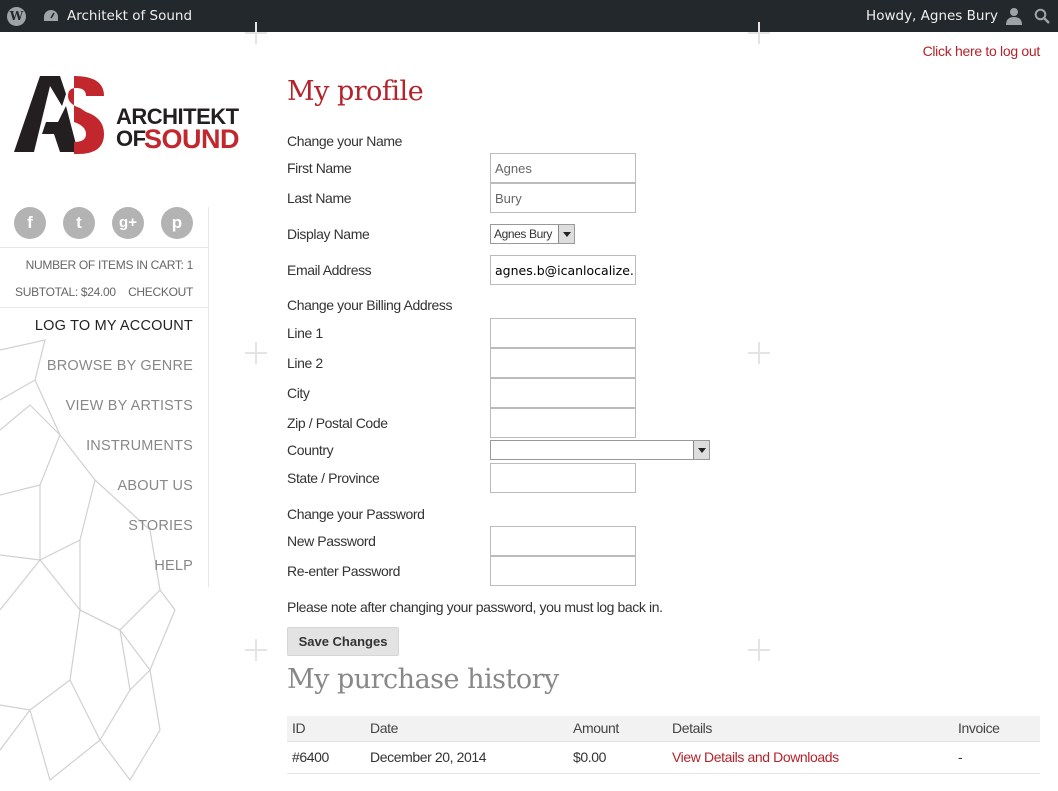  I want to click on dashboard-icon, so click(51, 16).